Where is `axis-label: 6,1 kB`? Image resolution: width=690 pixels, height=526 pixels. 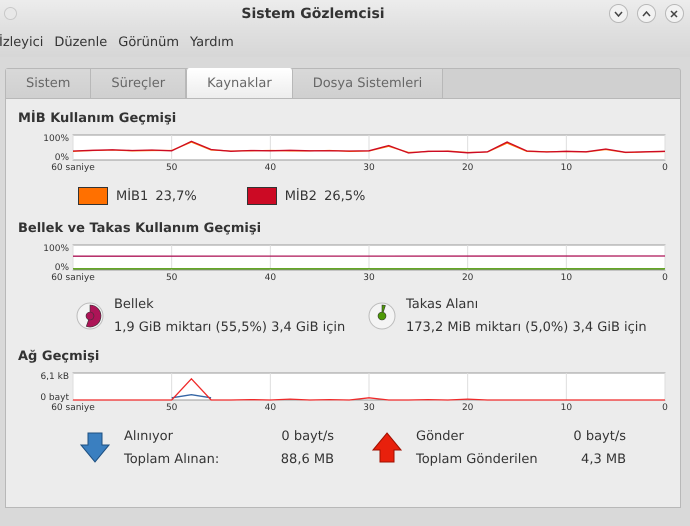 axis-label: 6,1 kB is located at coordinates (54, 377).